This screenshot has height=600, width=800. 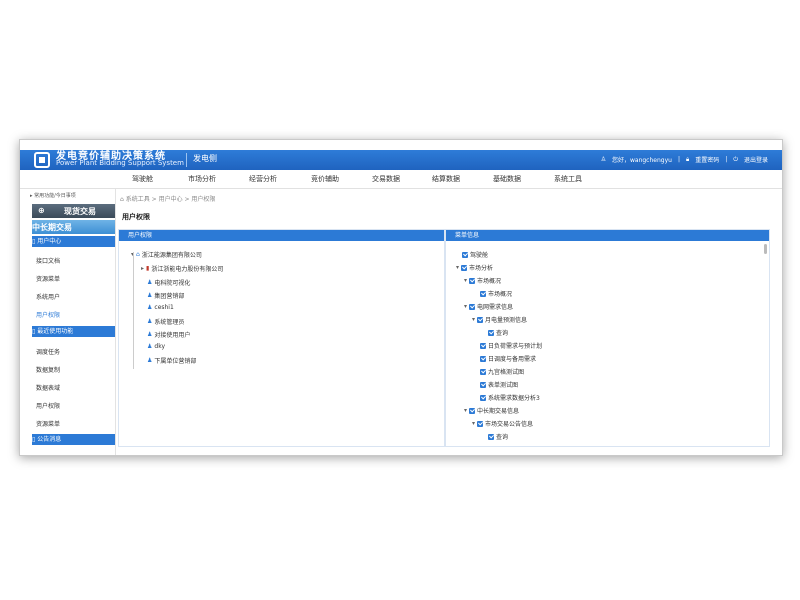 I want to click on header-divider, so click(x=186, y=160).